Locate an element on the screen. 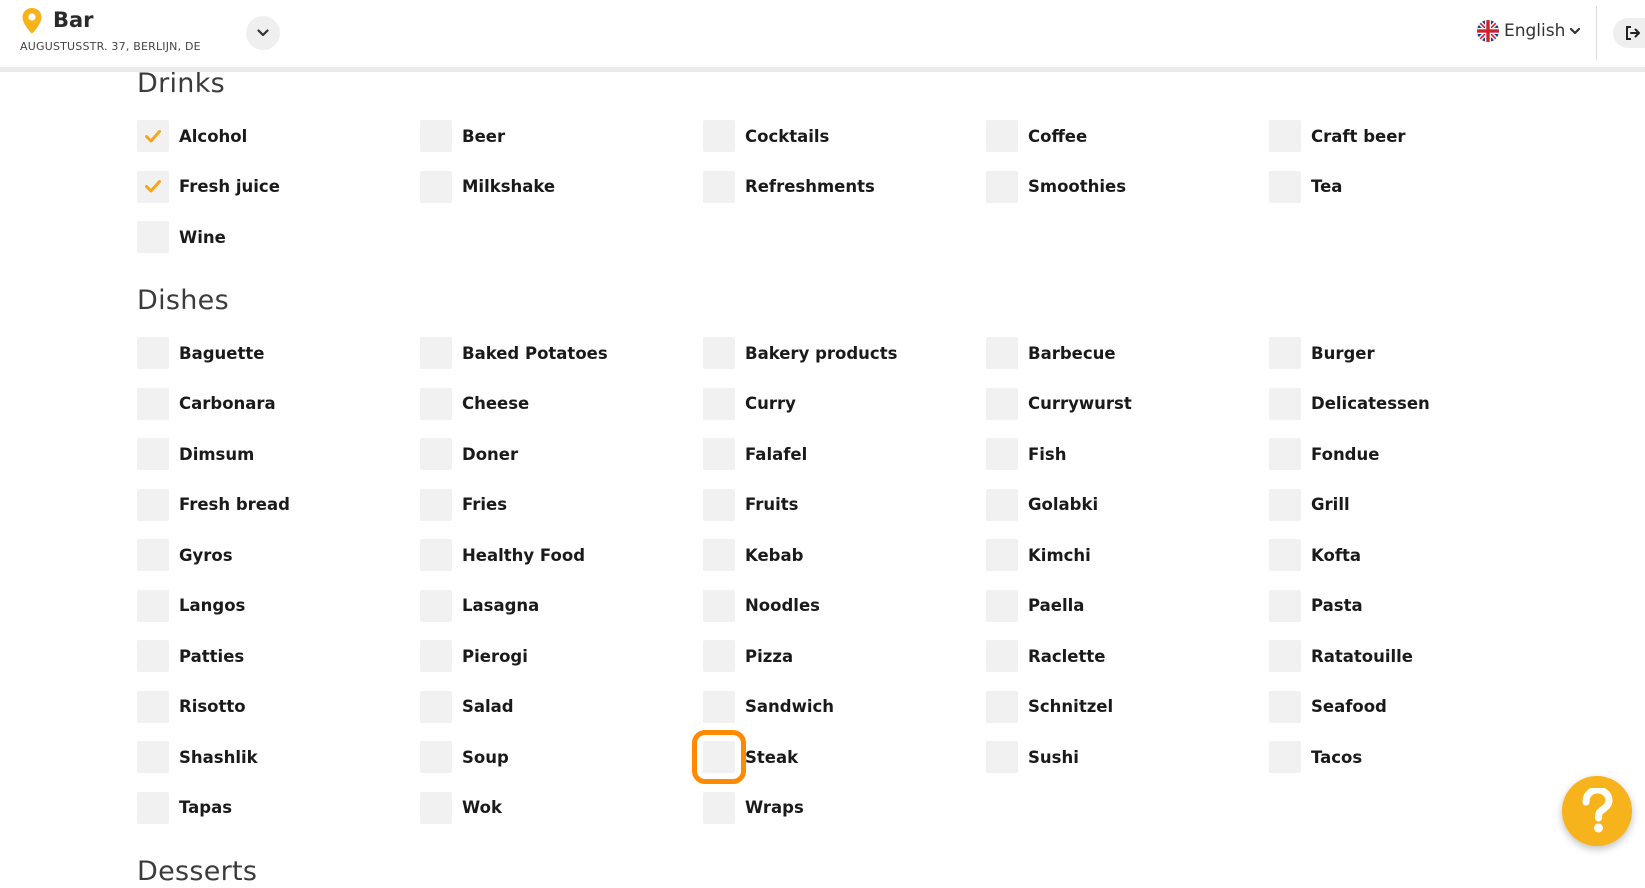 The width and height of the screenshot is (1645, 888). option-risotto: Risotto is located at coordinates (278, 706).